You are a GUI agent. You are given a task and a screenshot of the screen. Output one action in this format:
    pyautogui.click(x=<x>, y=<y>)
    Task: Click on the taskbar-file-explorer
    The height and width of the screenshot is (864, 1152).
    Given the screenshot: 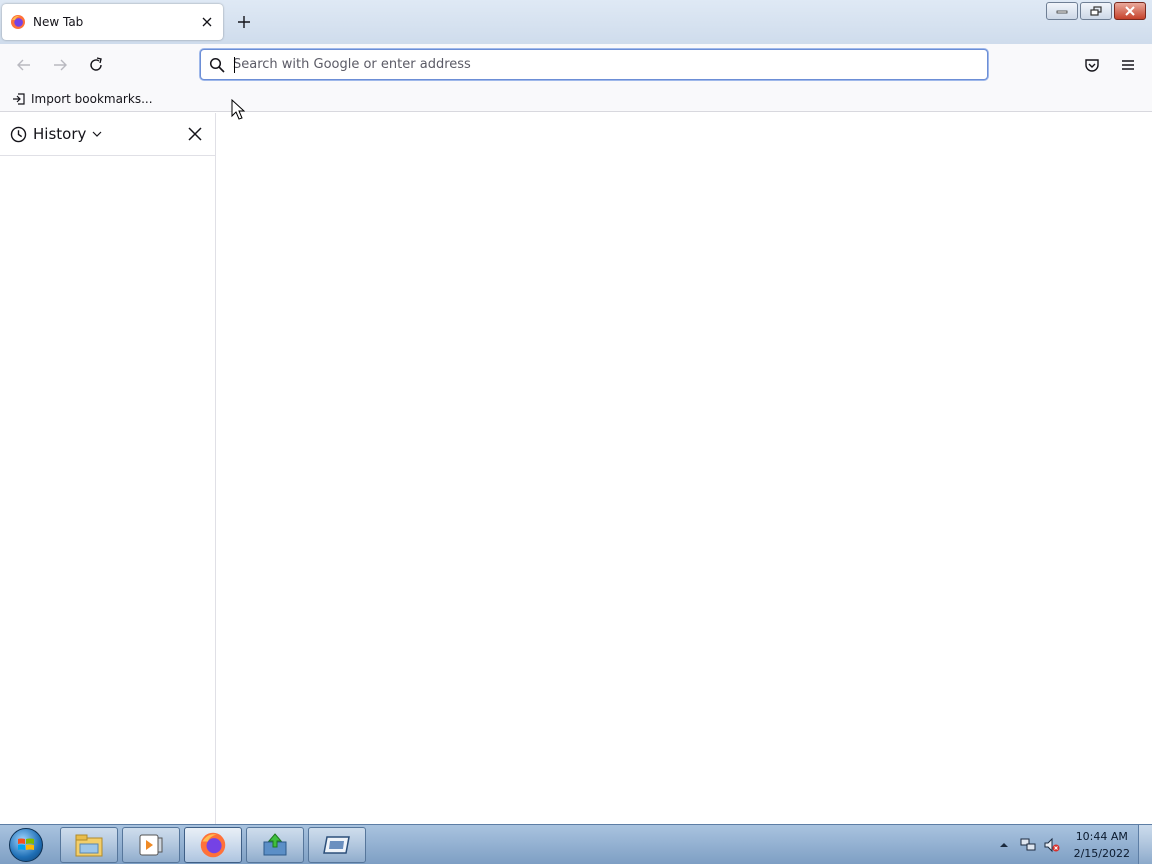 What is the action you would take?
    pyautogui.click(x=89, y=845)
    